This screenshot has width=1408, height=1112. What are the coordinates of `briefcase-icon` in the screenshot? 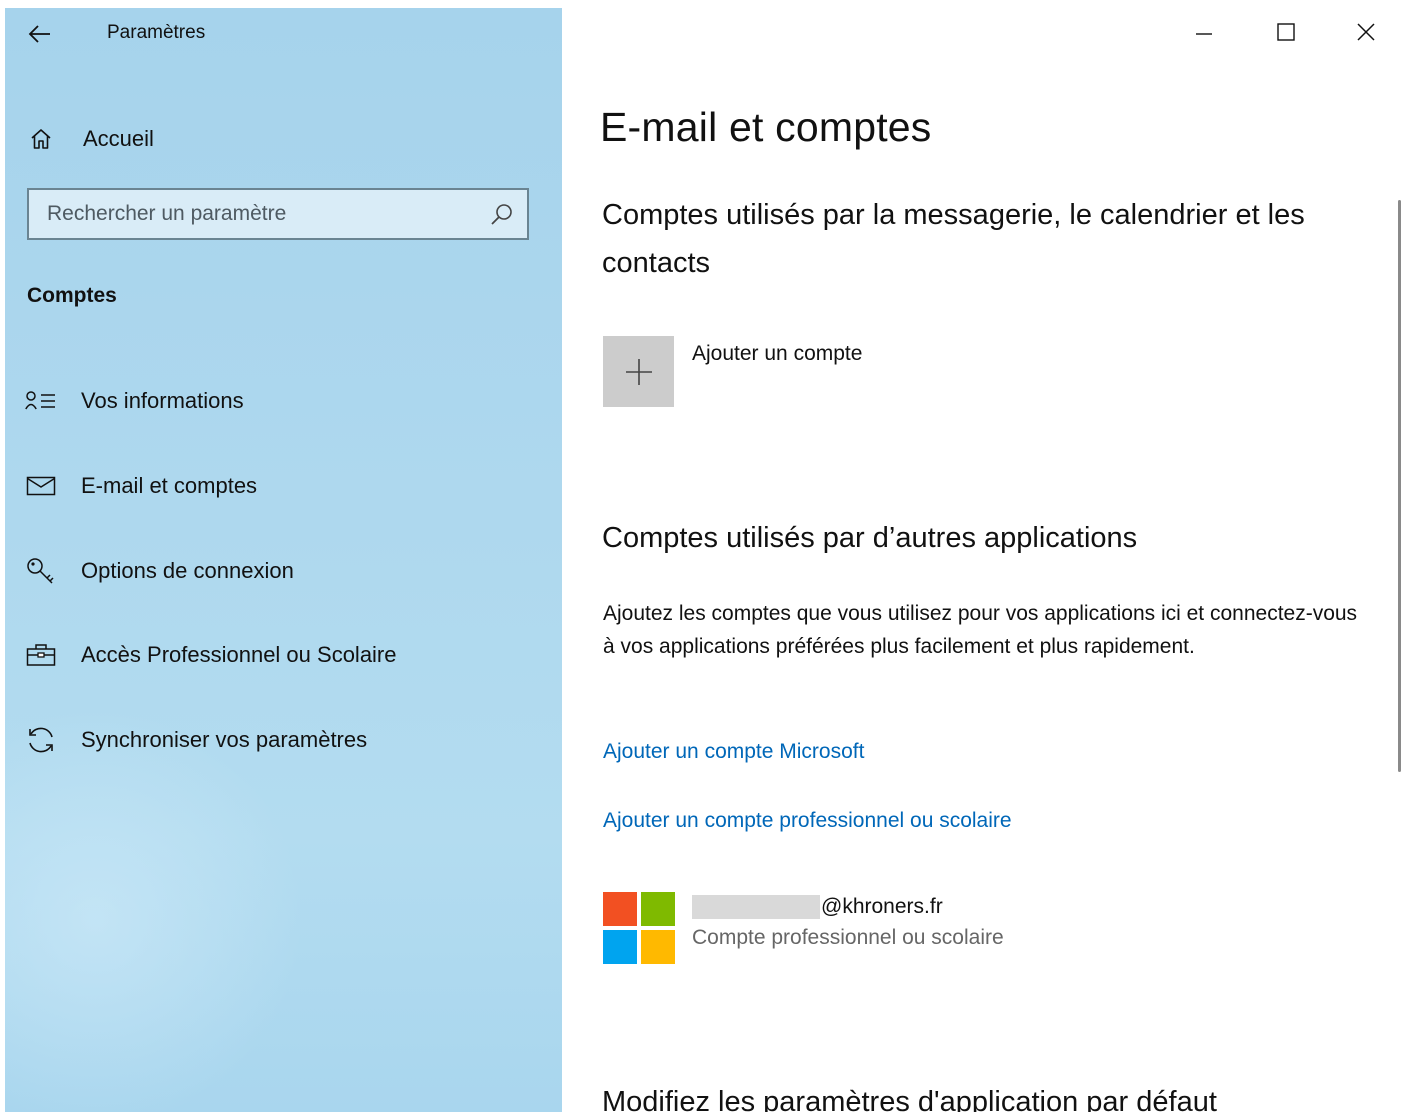 It's located at (41, 655).